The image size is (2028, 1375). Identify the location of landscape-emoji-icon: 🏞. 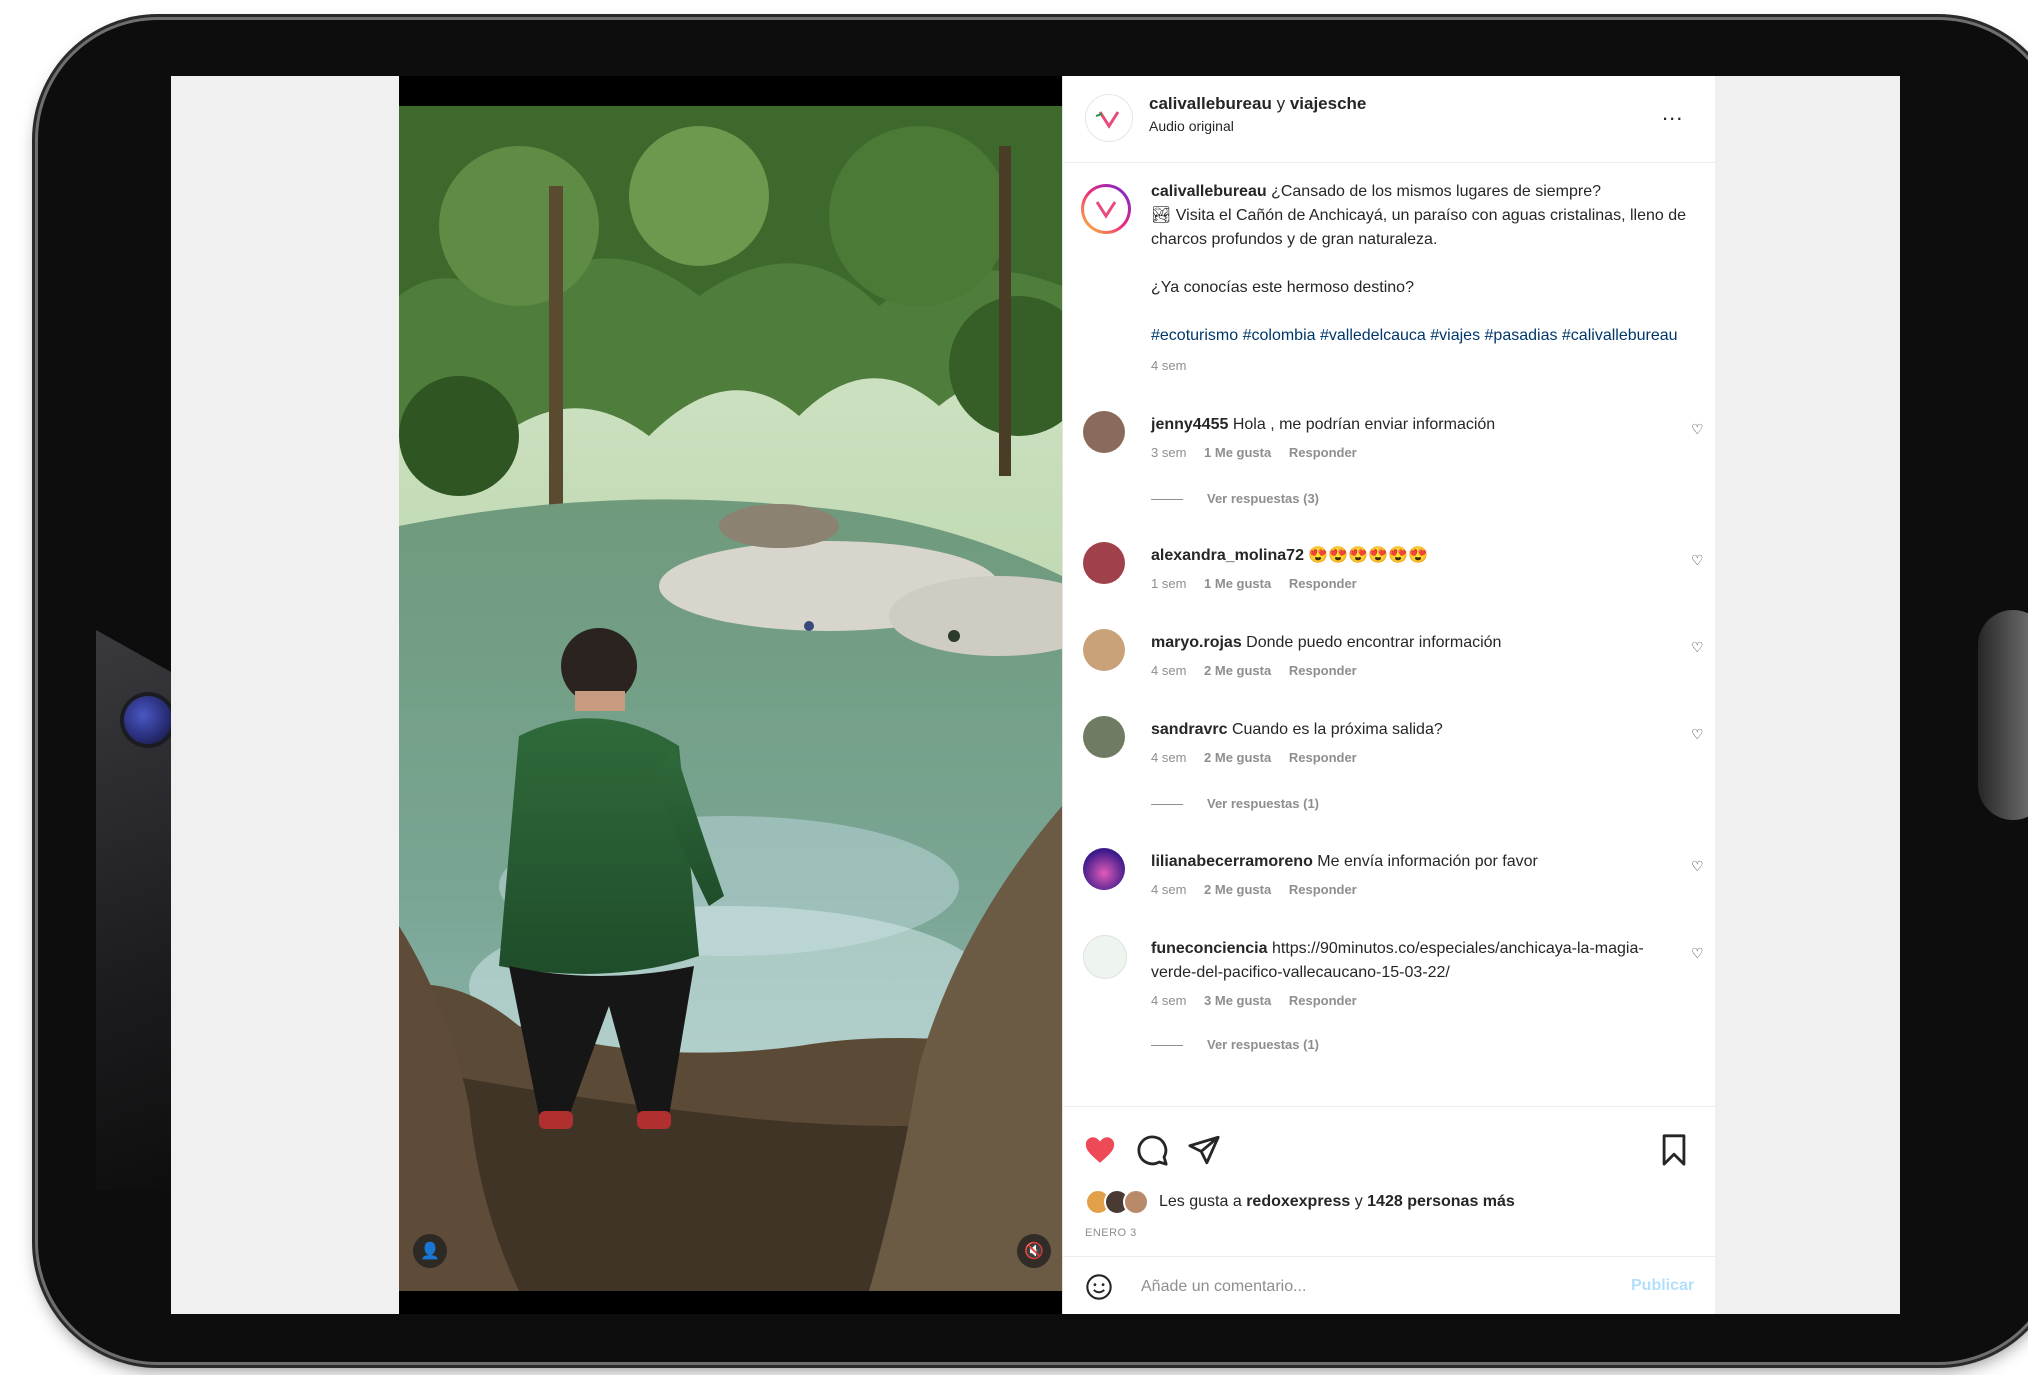
(1161, 215).